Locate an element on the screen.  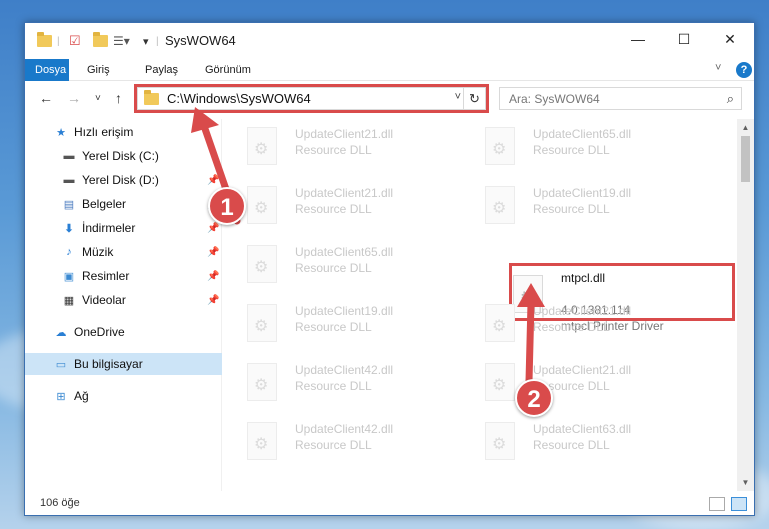
videos-icon: ▦ is located at coordinates (69, 300).